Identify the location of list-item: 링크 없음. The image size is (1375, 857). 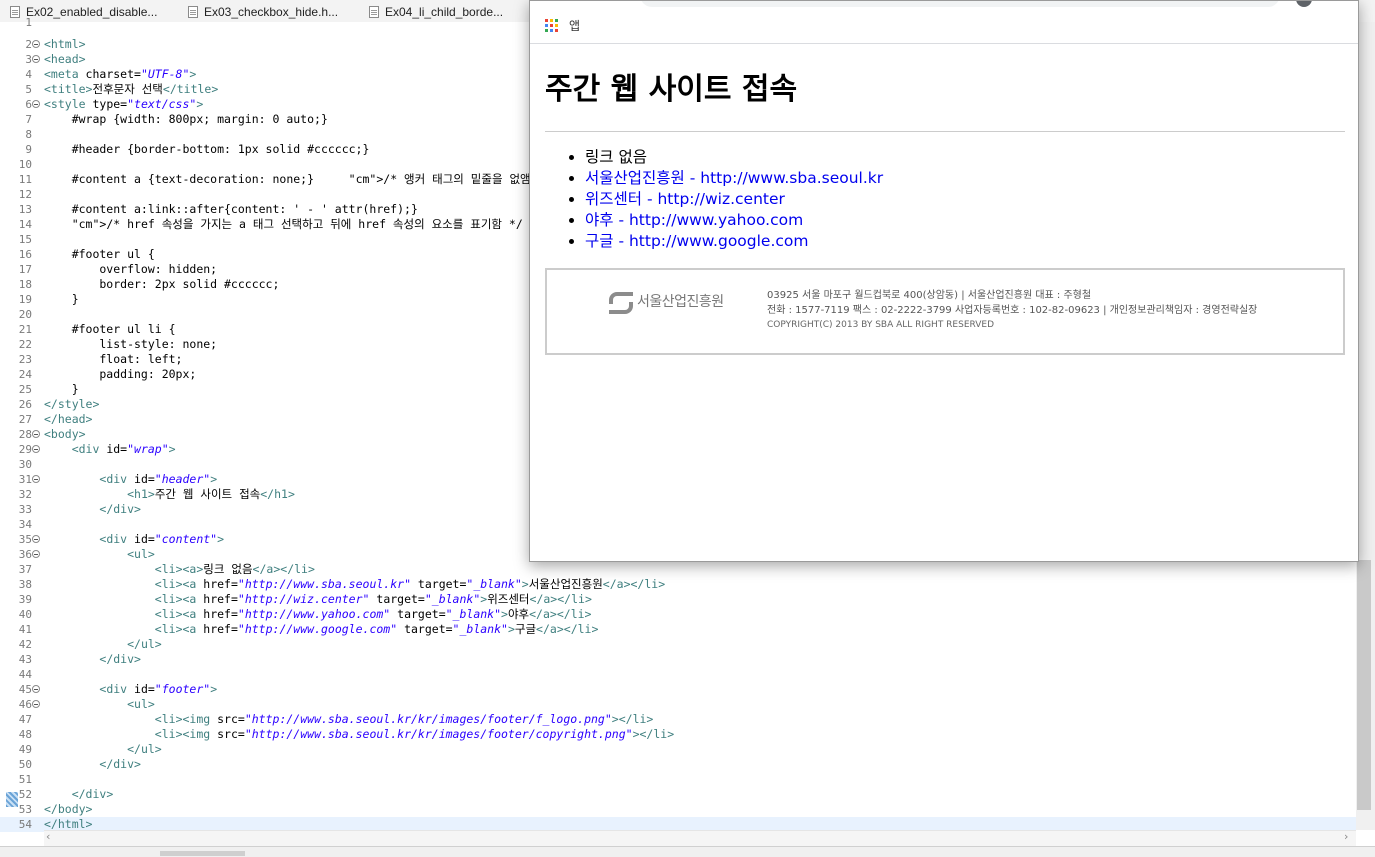
(734, 157).